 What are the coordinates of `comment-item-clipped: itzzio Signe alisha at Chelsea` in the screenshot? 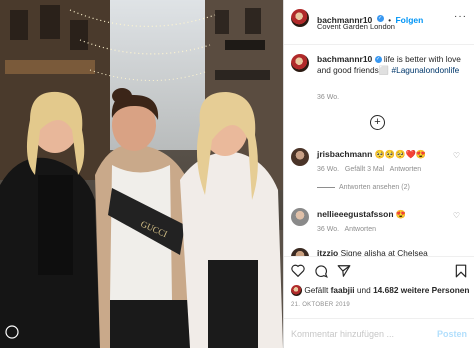 It's located at (379, 250).